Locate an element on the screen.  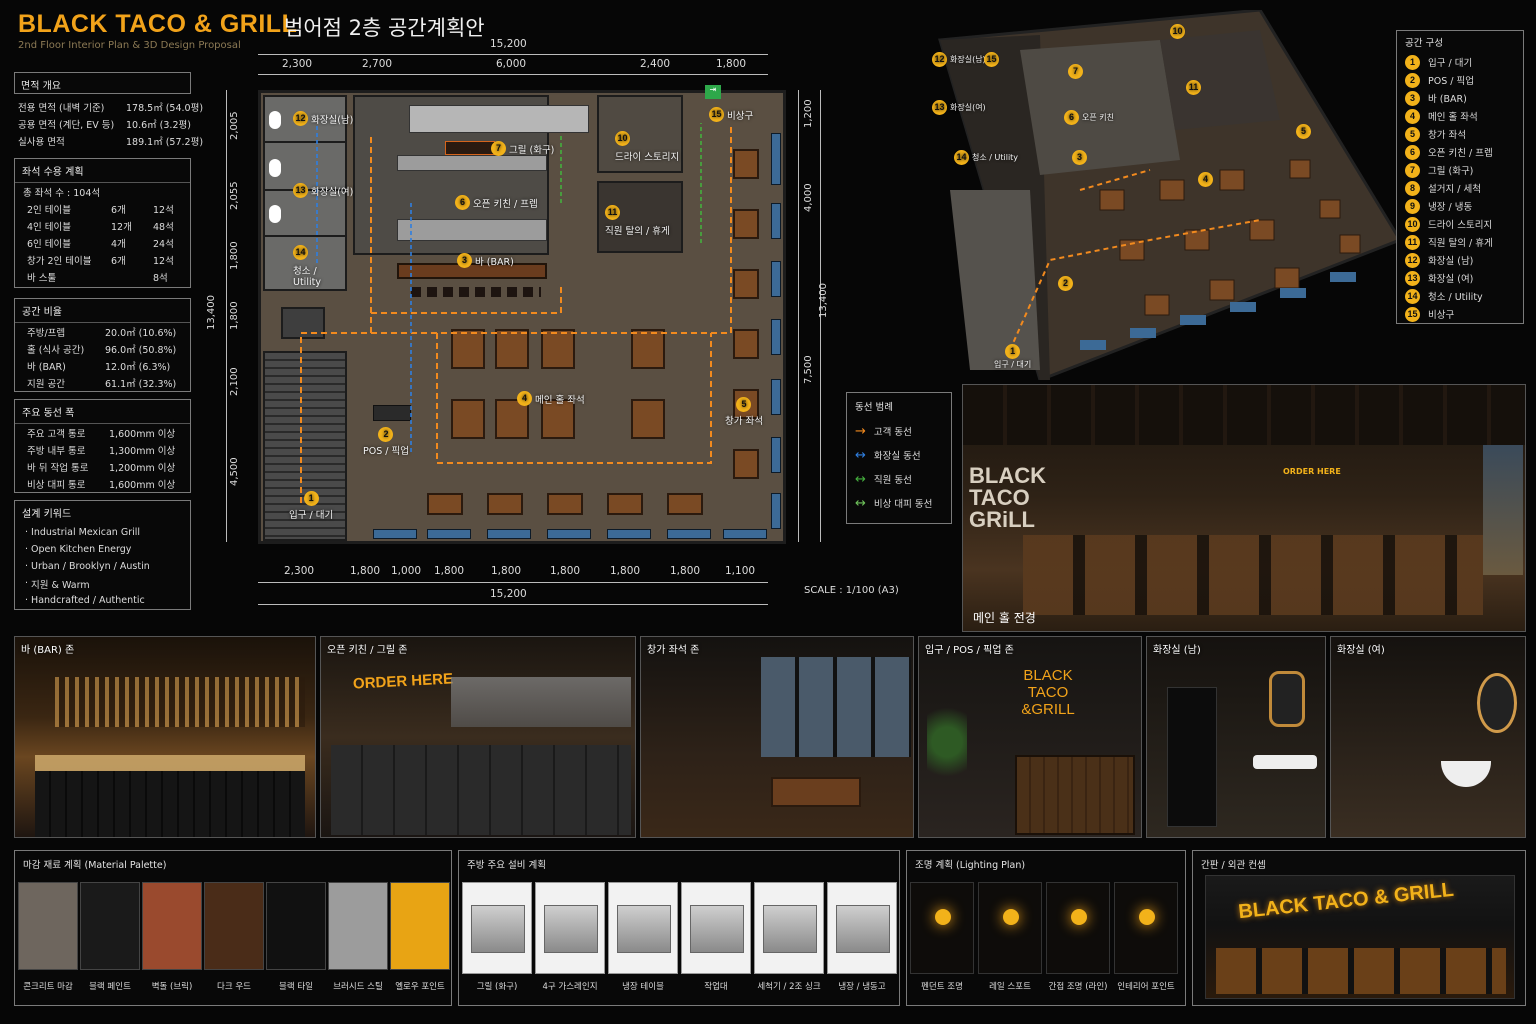
dim-bottom-part: 1,100 is located at coordinates (740, 571).